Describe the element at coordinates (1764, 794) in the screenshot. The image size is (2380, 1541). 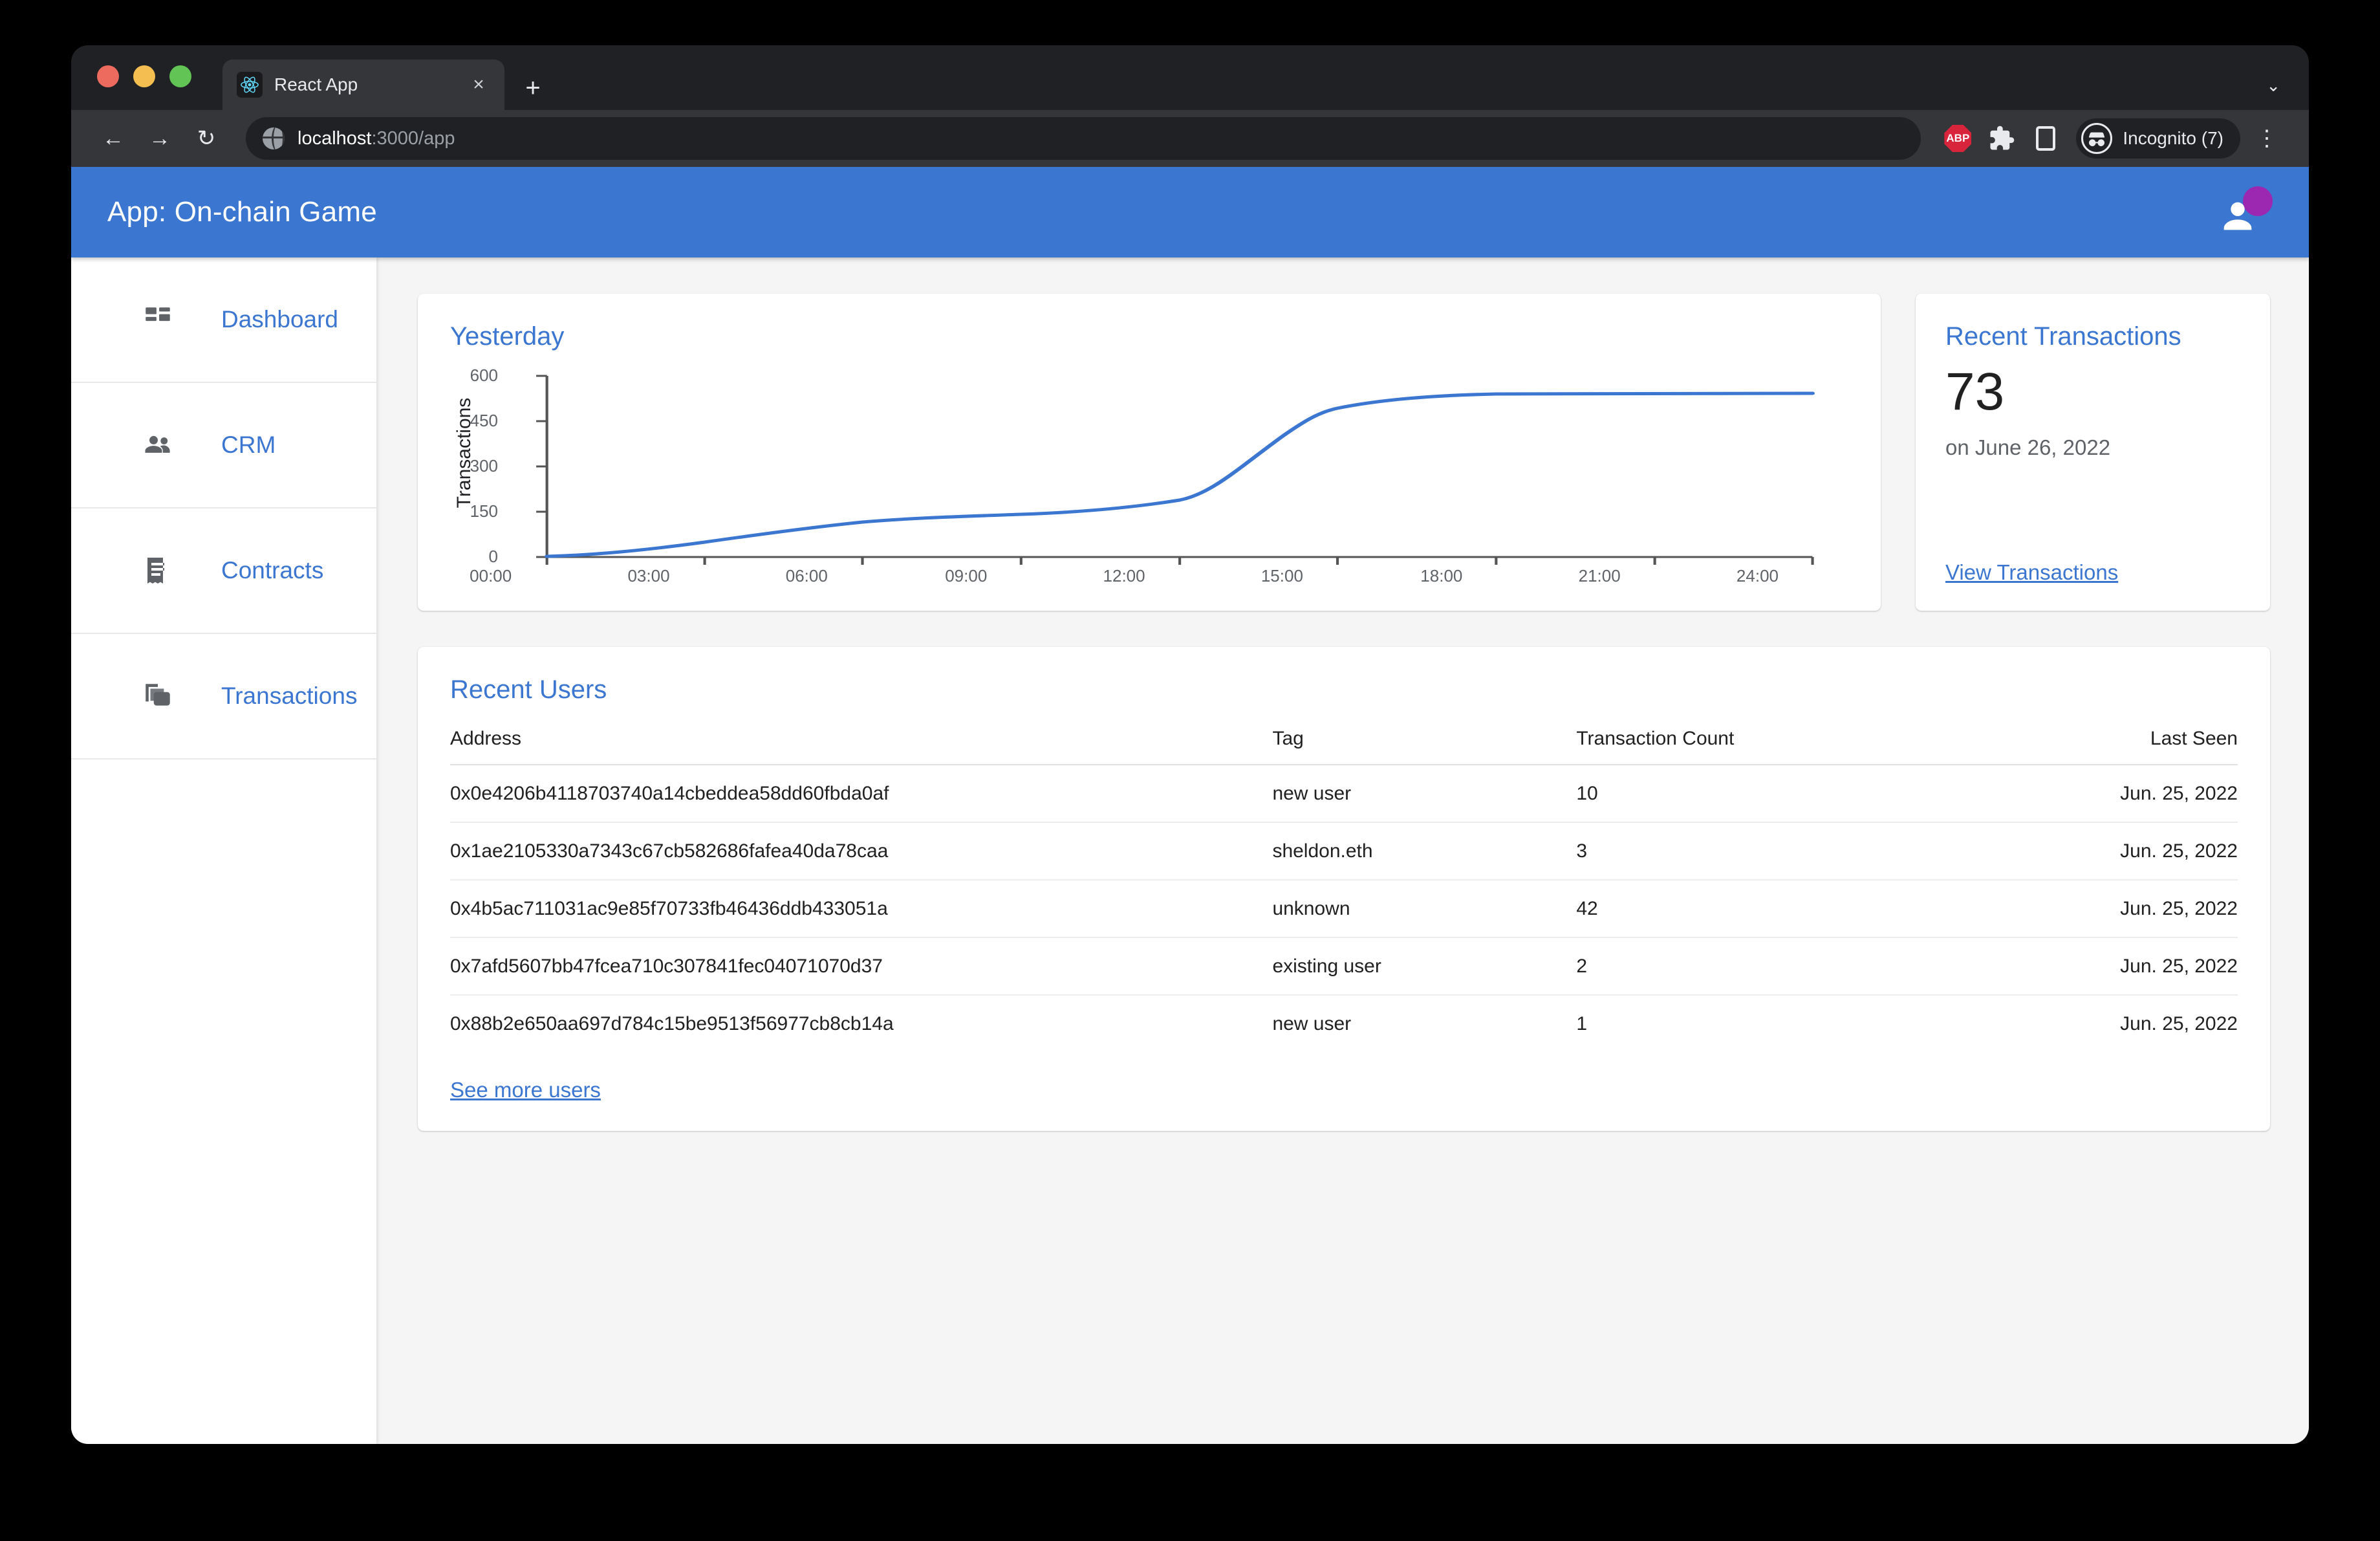
I see `cell-transaction-count: 10` at that location.